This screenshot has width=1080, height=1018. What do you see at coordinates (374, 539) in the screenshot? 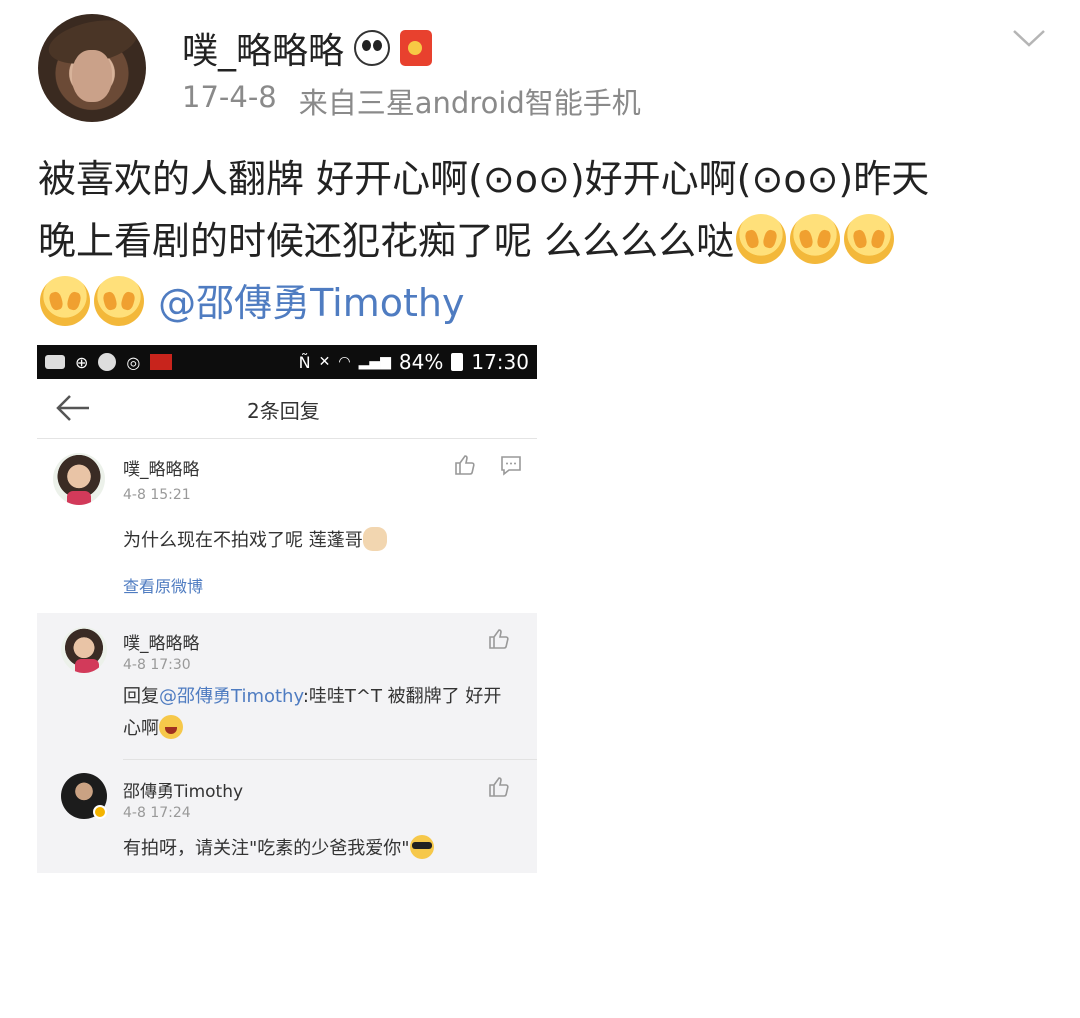
I see `cat-emoji-icon` at bounding box center [374, 539].